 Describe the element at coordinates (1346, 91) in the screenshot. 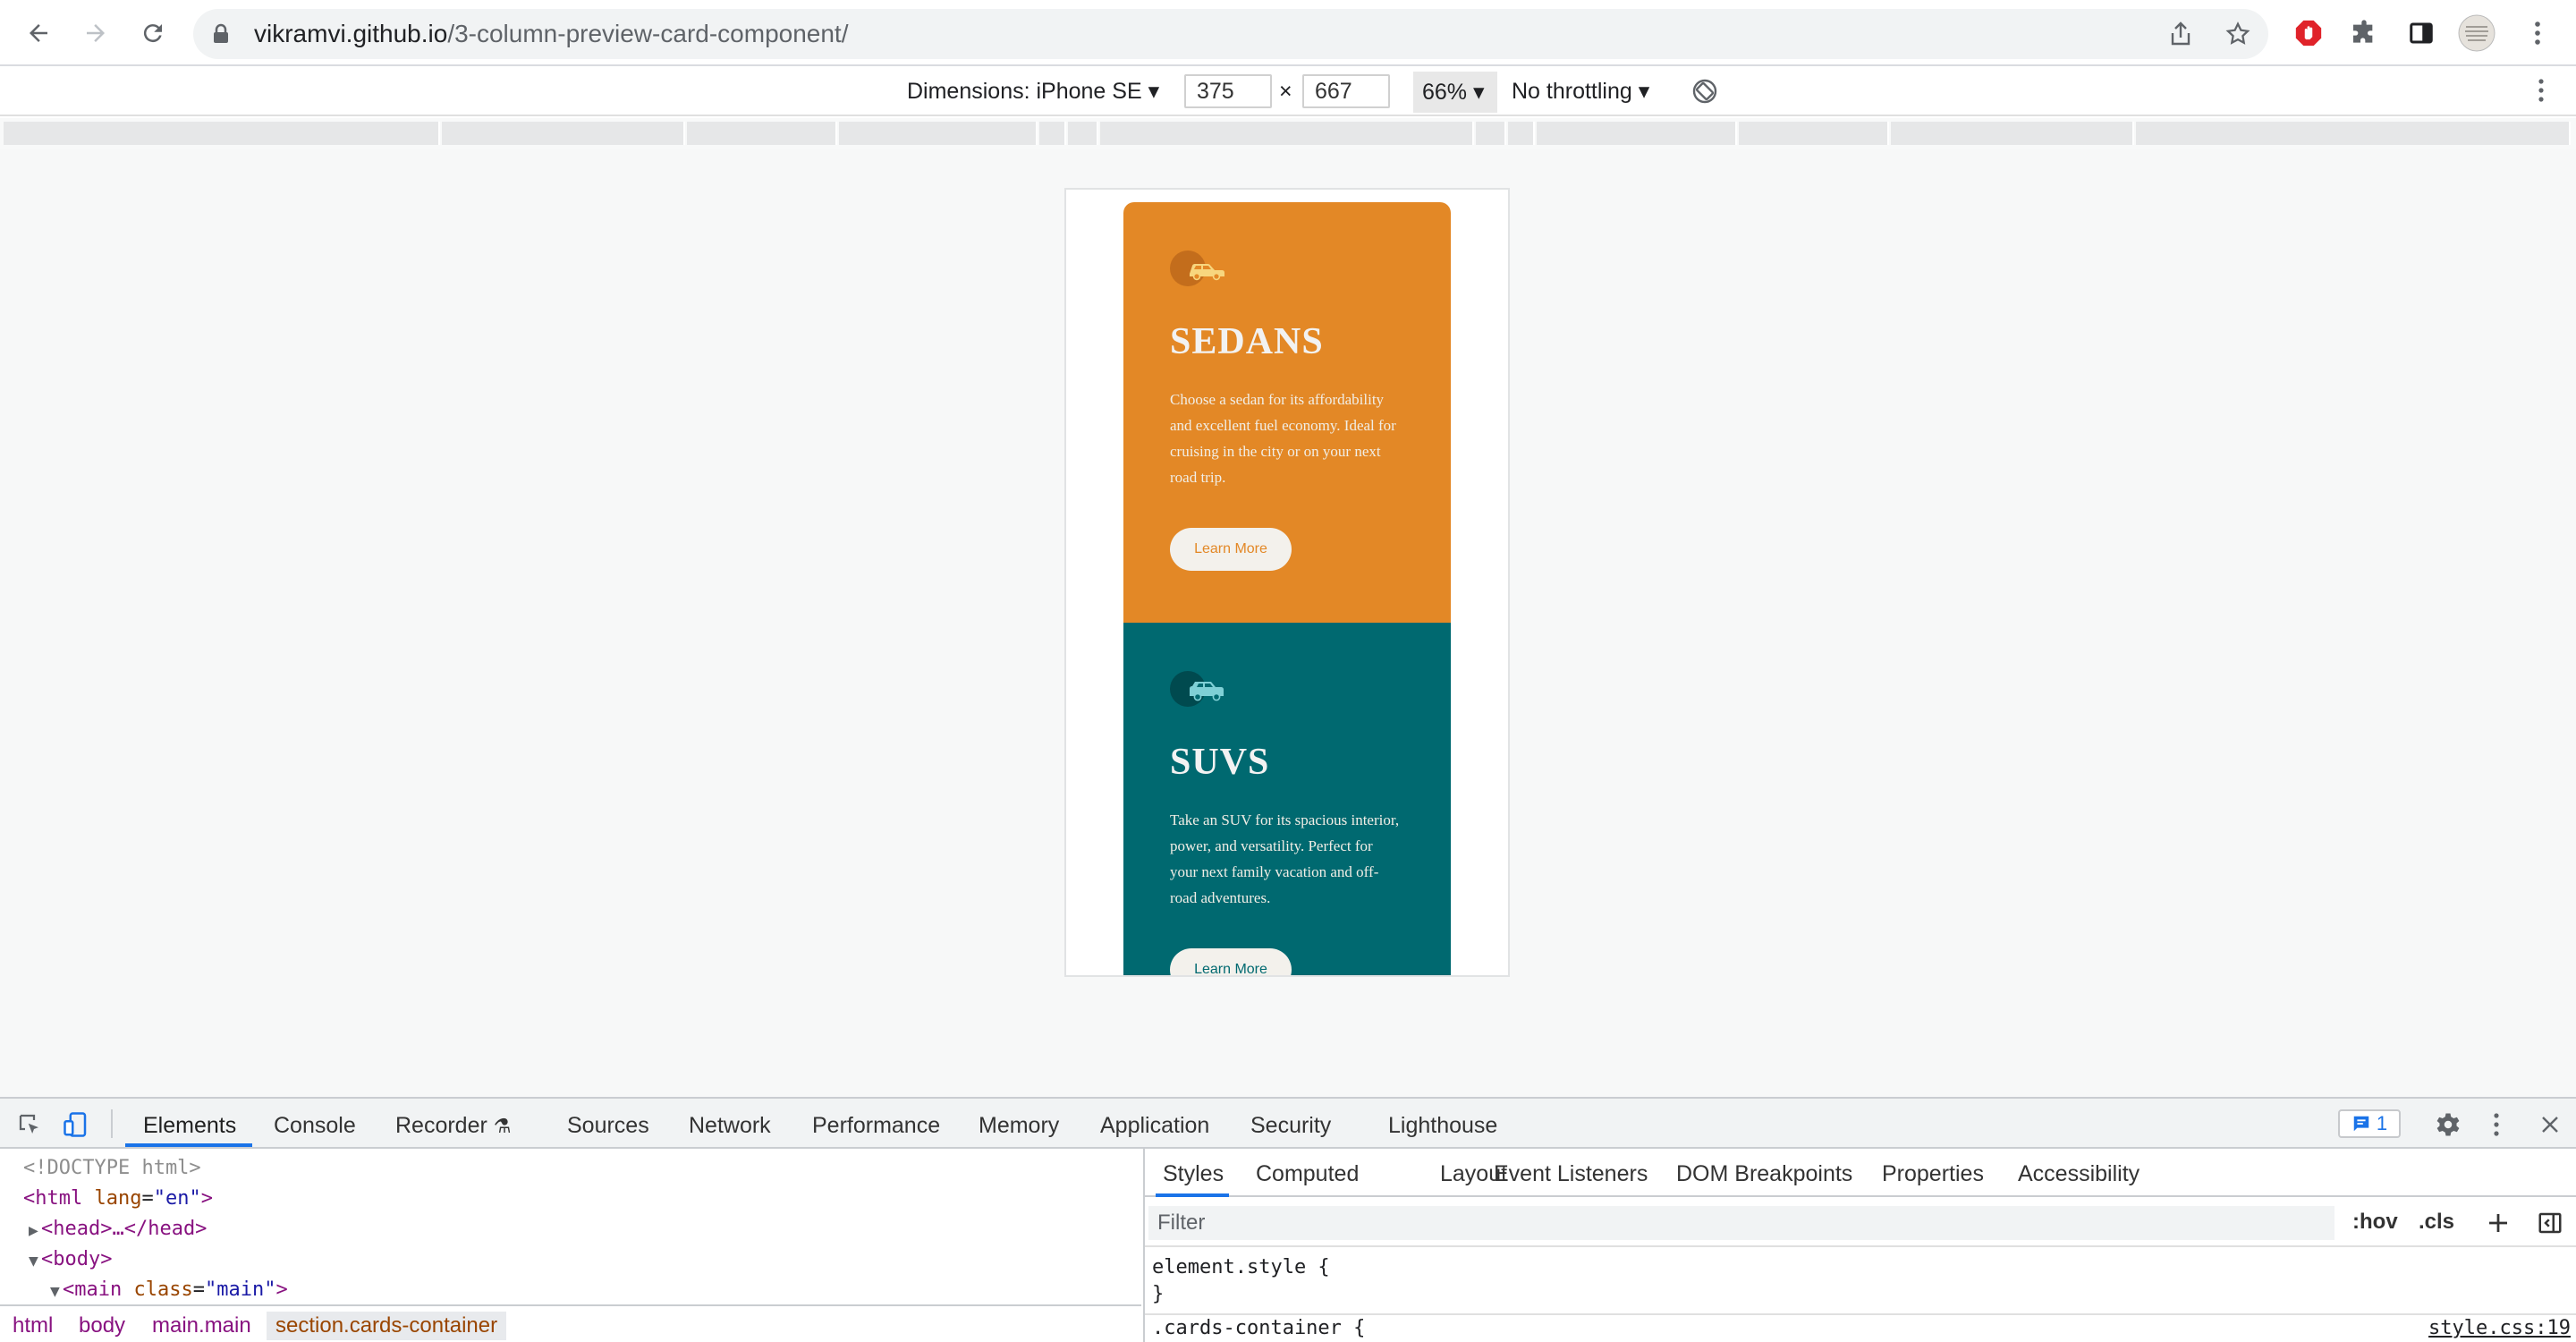

I see `device-height-input: 667` at that location.